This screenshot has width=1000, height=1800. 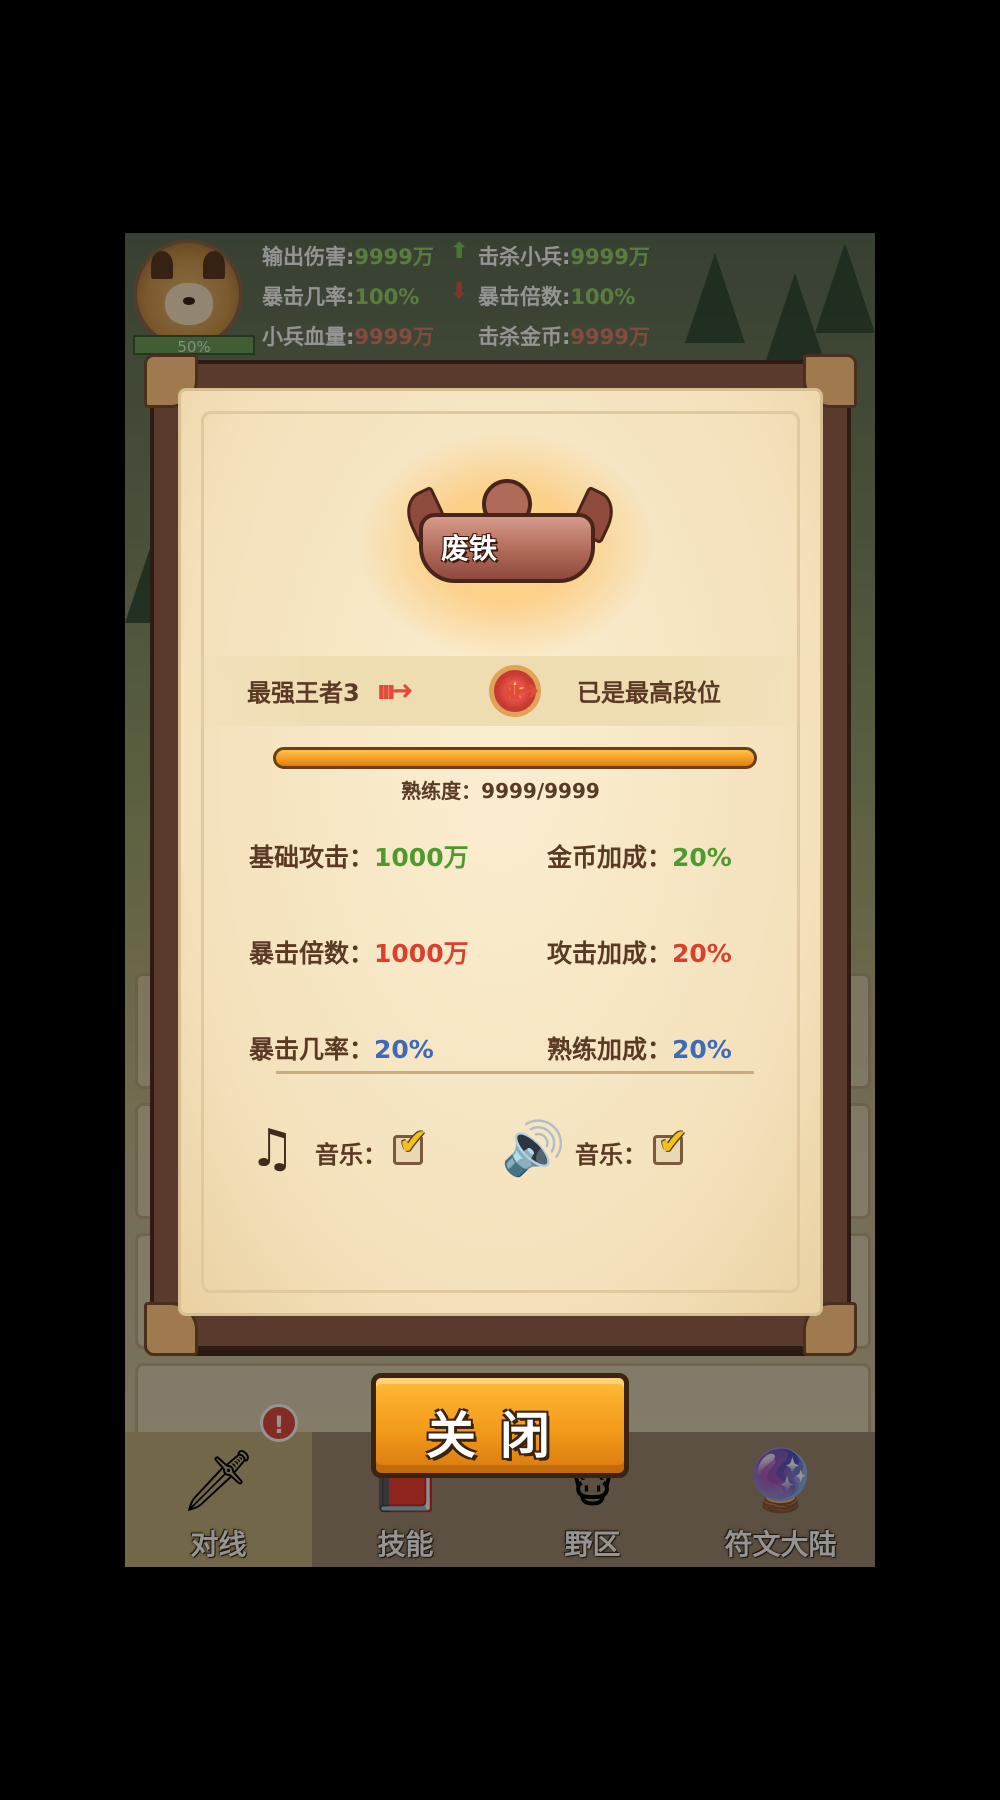 I want to click on music-checkbox: ✔, so click(x=410, y=1143).